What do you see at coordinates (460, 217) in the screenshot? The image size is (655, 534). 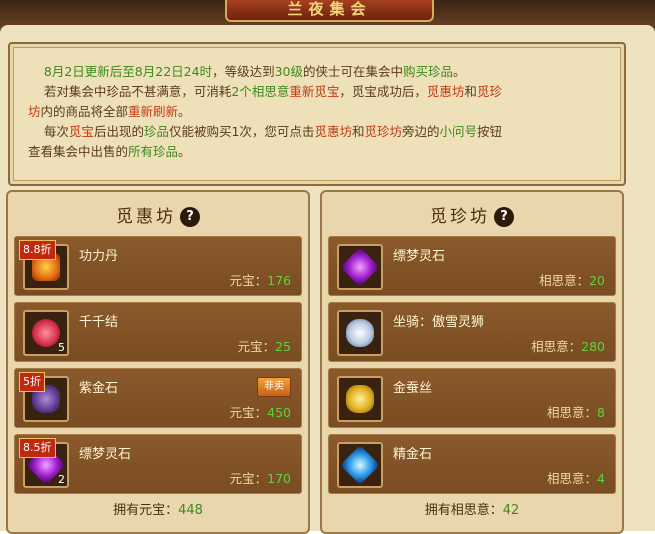 I see `right-shop-title: 觅珍坊` at bounding box center [460, 217].